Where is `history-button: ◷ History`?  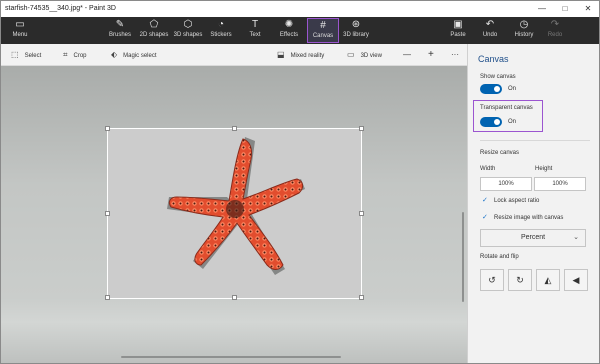
history-button: ◷ History is located at coordinates (524, 30).